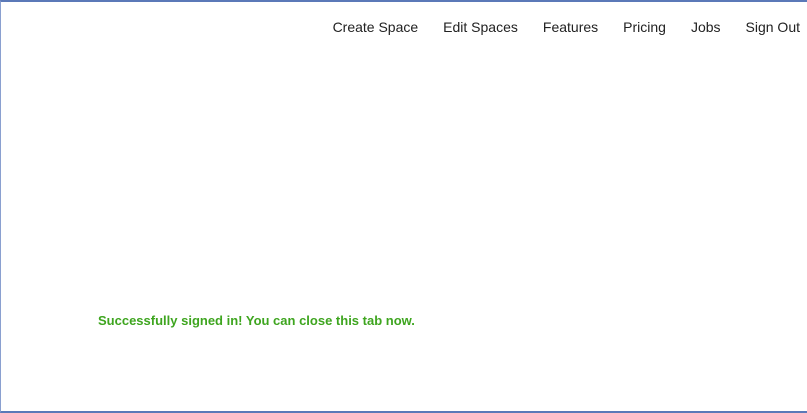 Image resolution: width=807 pixels, height=413 pixels. Describe the element at coordinates (480, 27) in the screenshot. I see `nav-edit-spaces-link: Edit Spaces` at that location.